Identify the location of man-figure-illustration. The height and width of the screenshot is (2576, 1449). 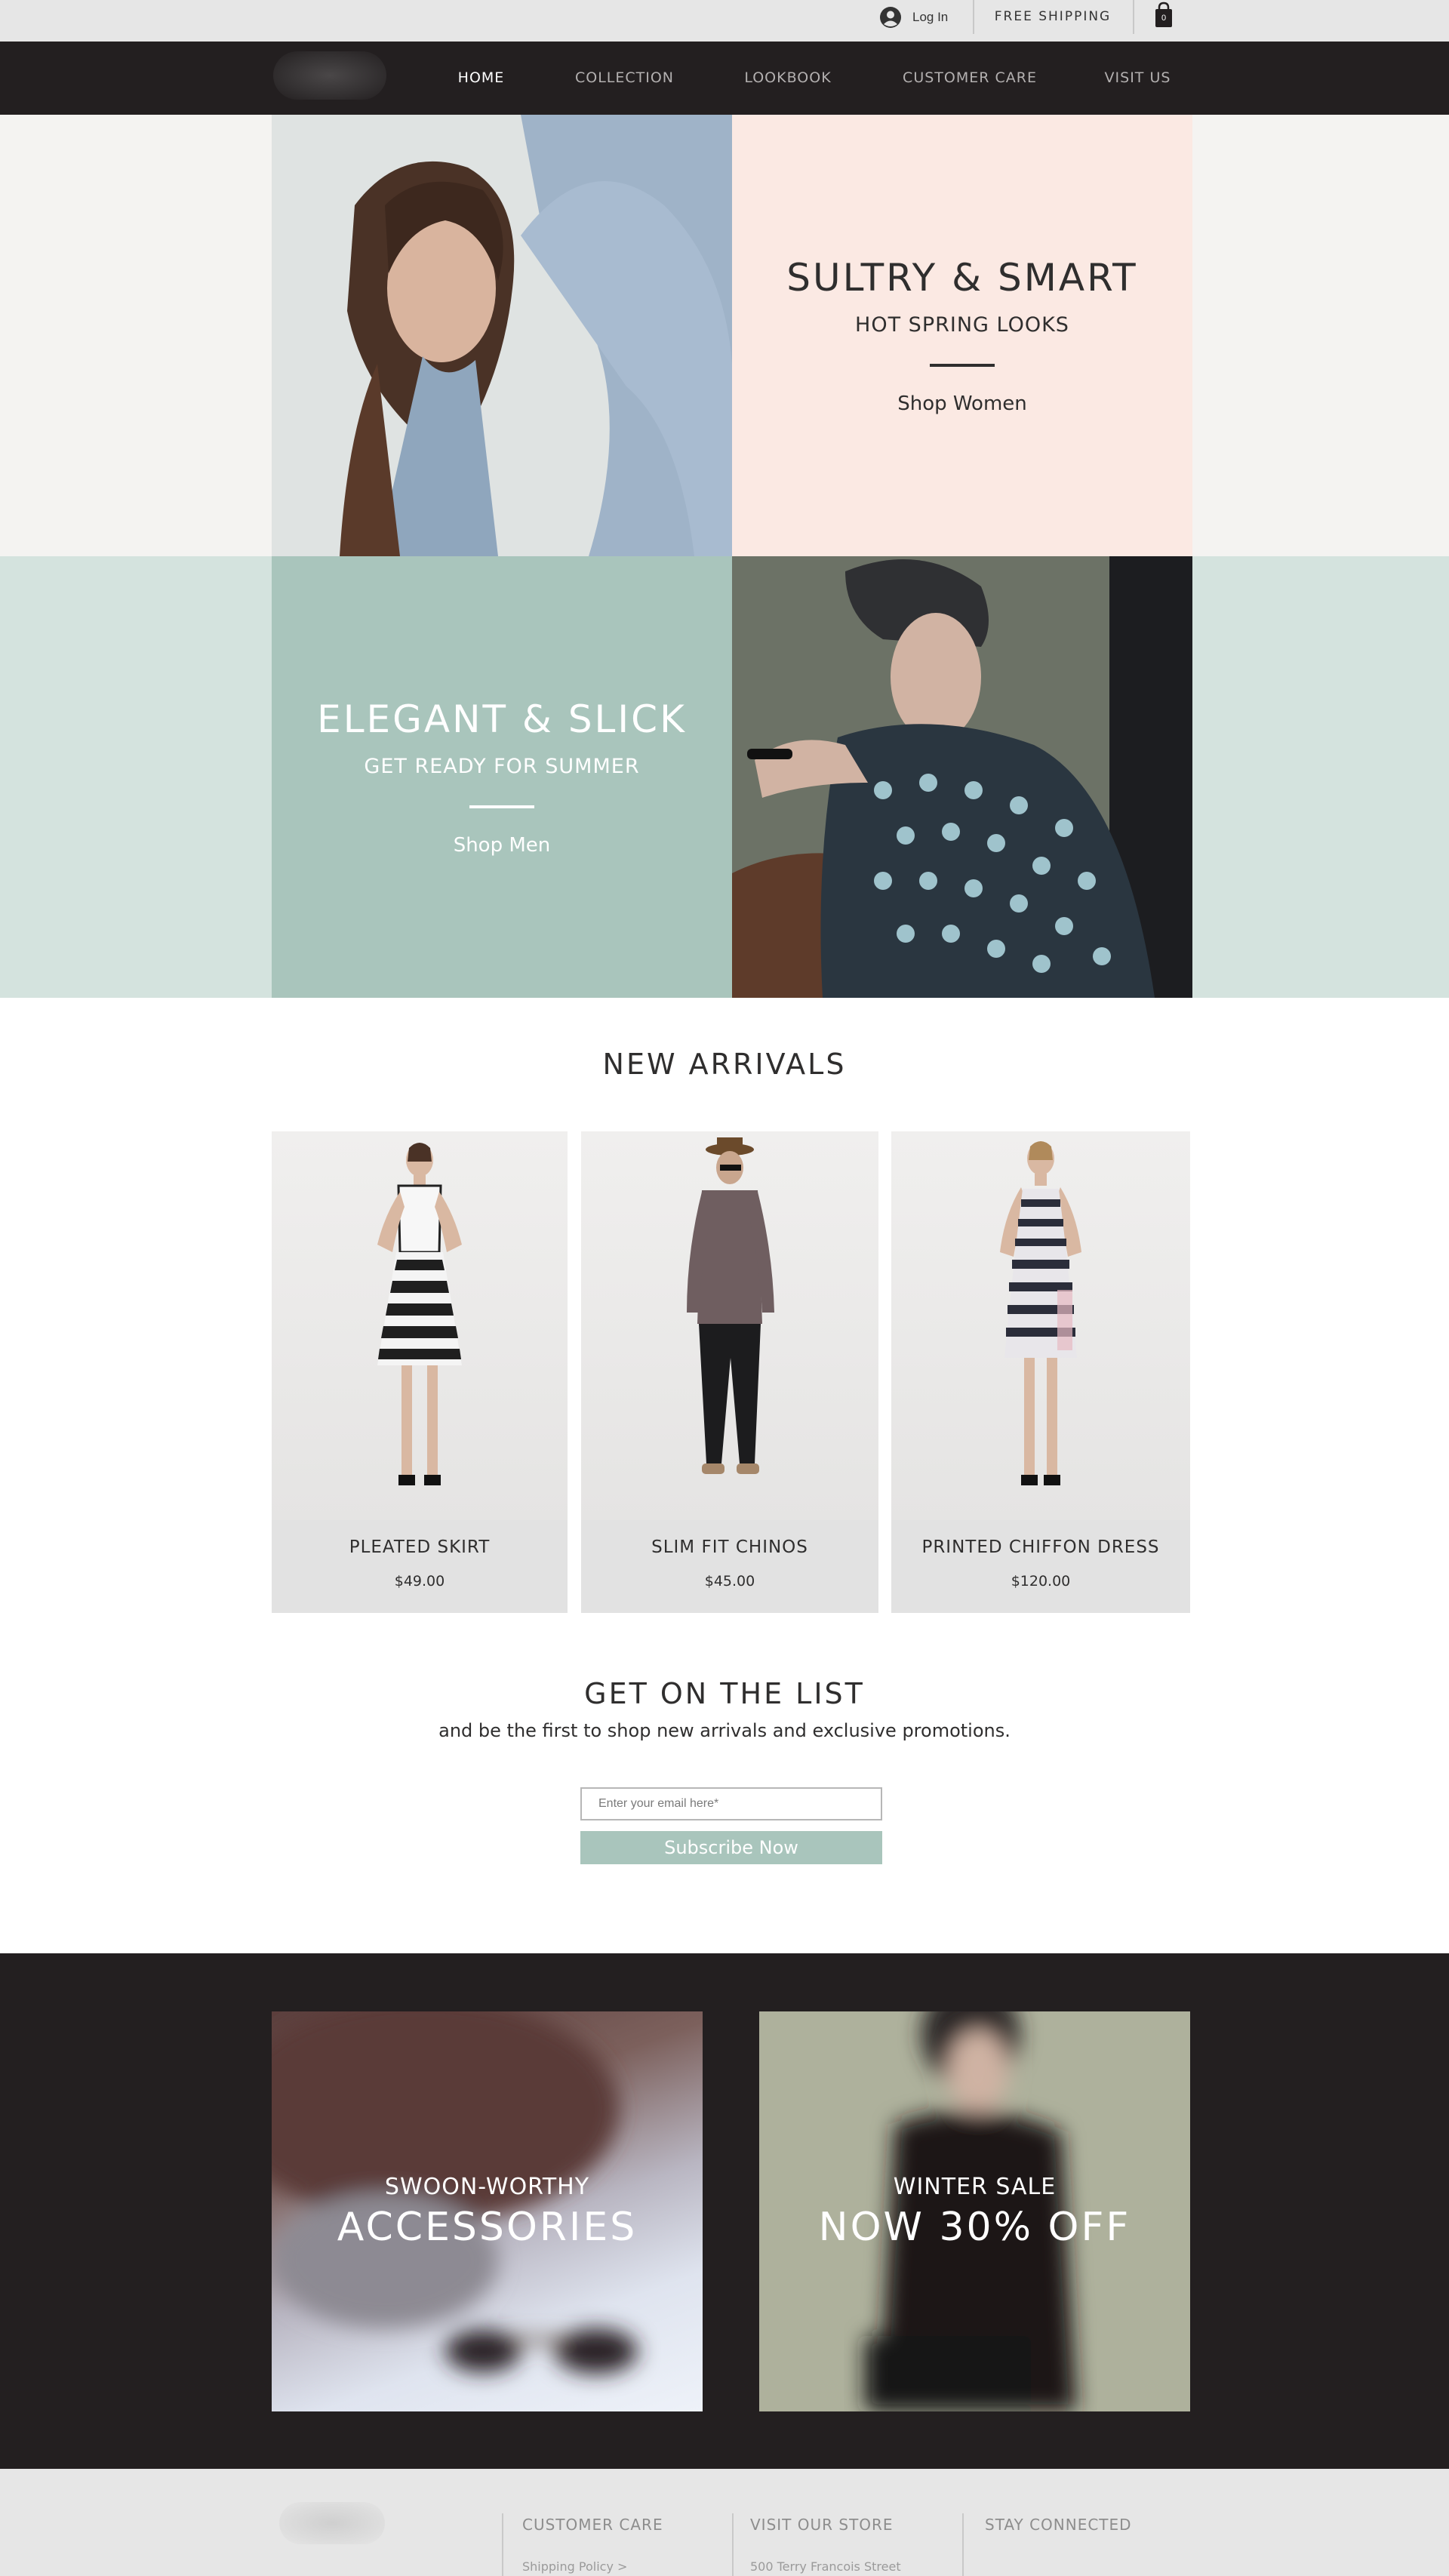
(962, 777).